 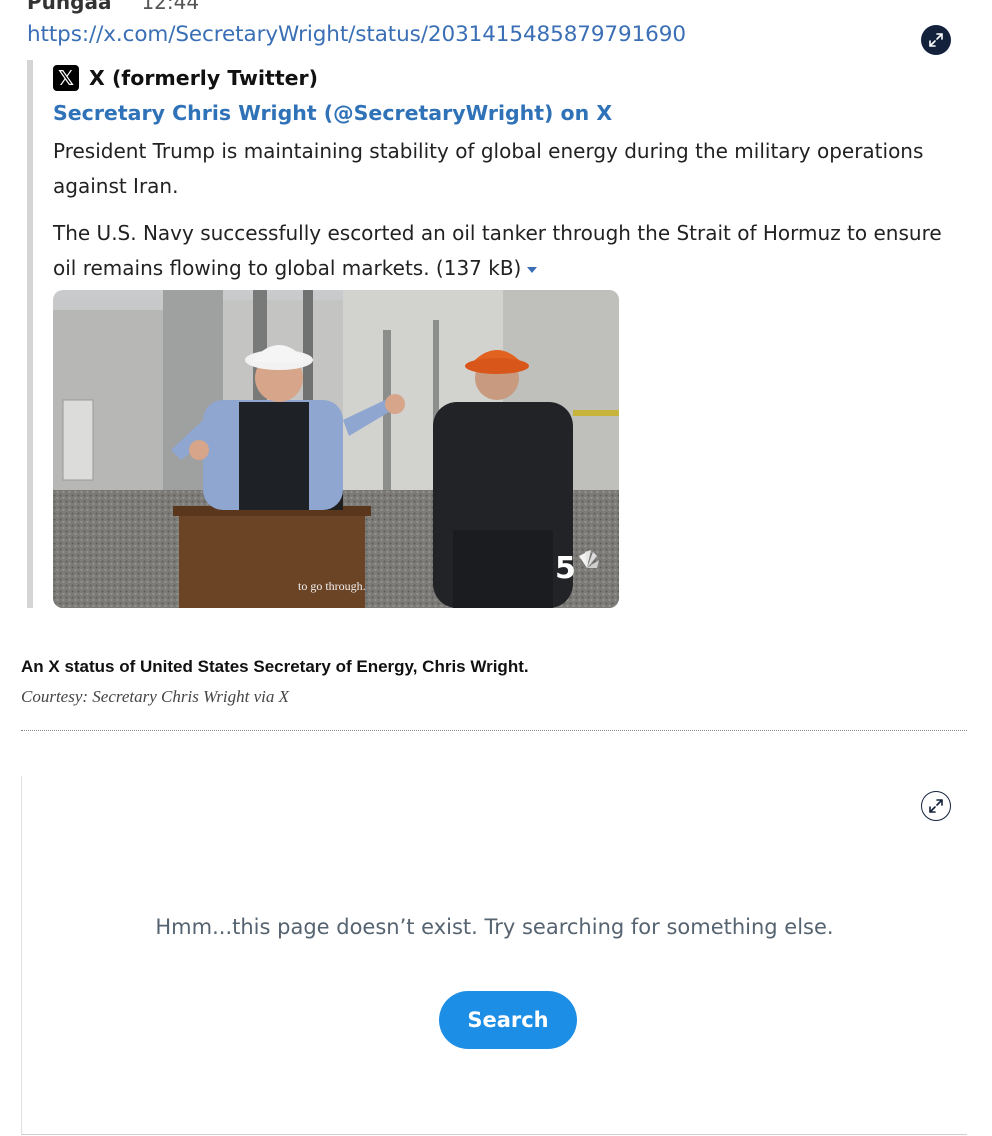 What do you see at coordinates (494, 730) in the screenshot?
I see `section-divider` at bounding box center [494, 730].